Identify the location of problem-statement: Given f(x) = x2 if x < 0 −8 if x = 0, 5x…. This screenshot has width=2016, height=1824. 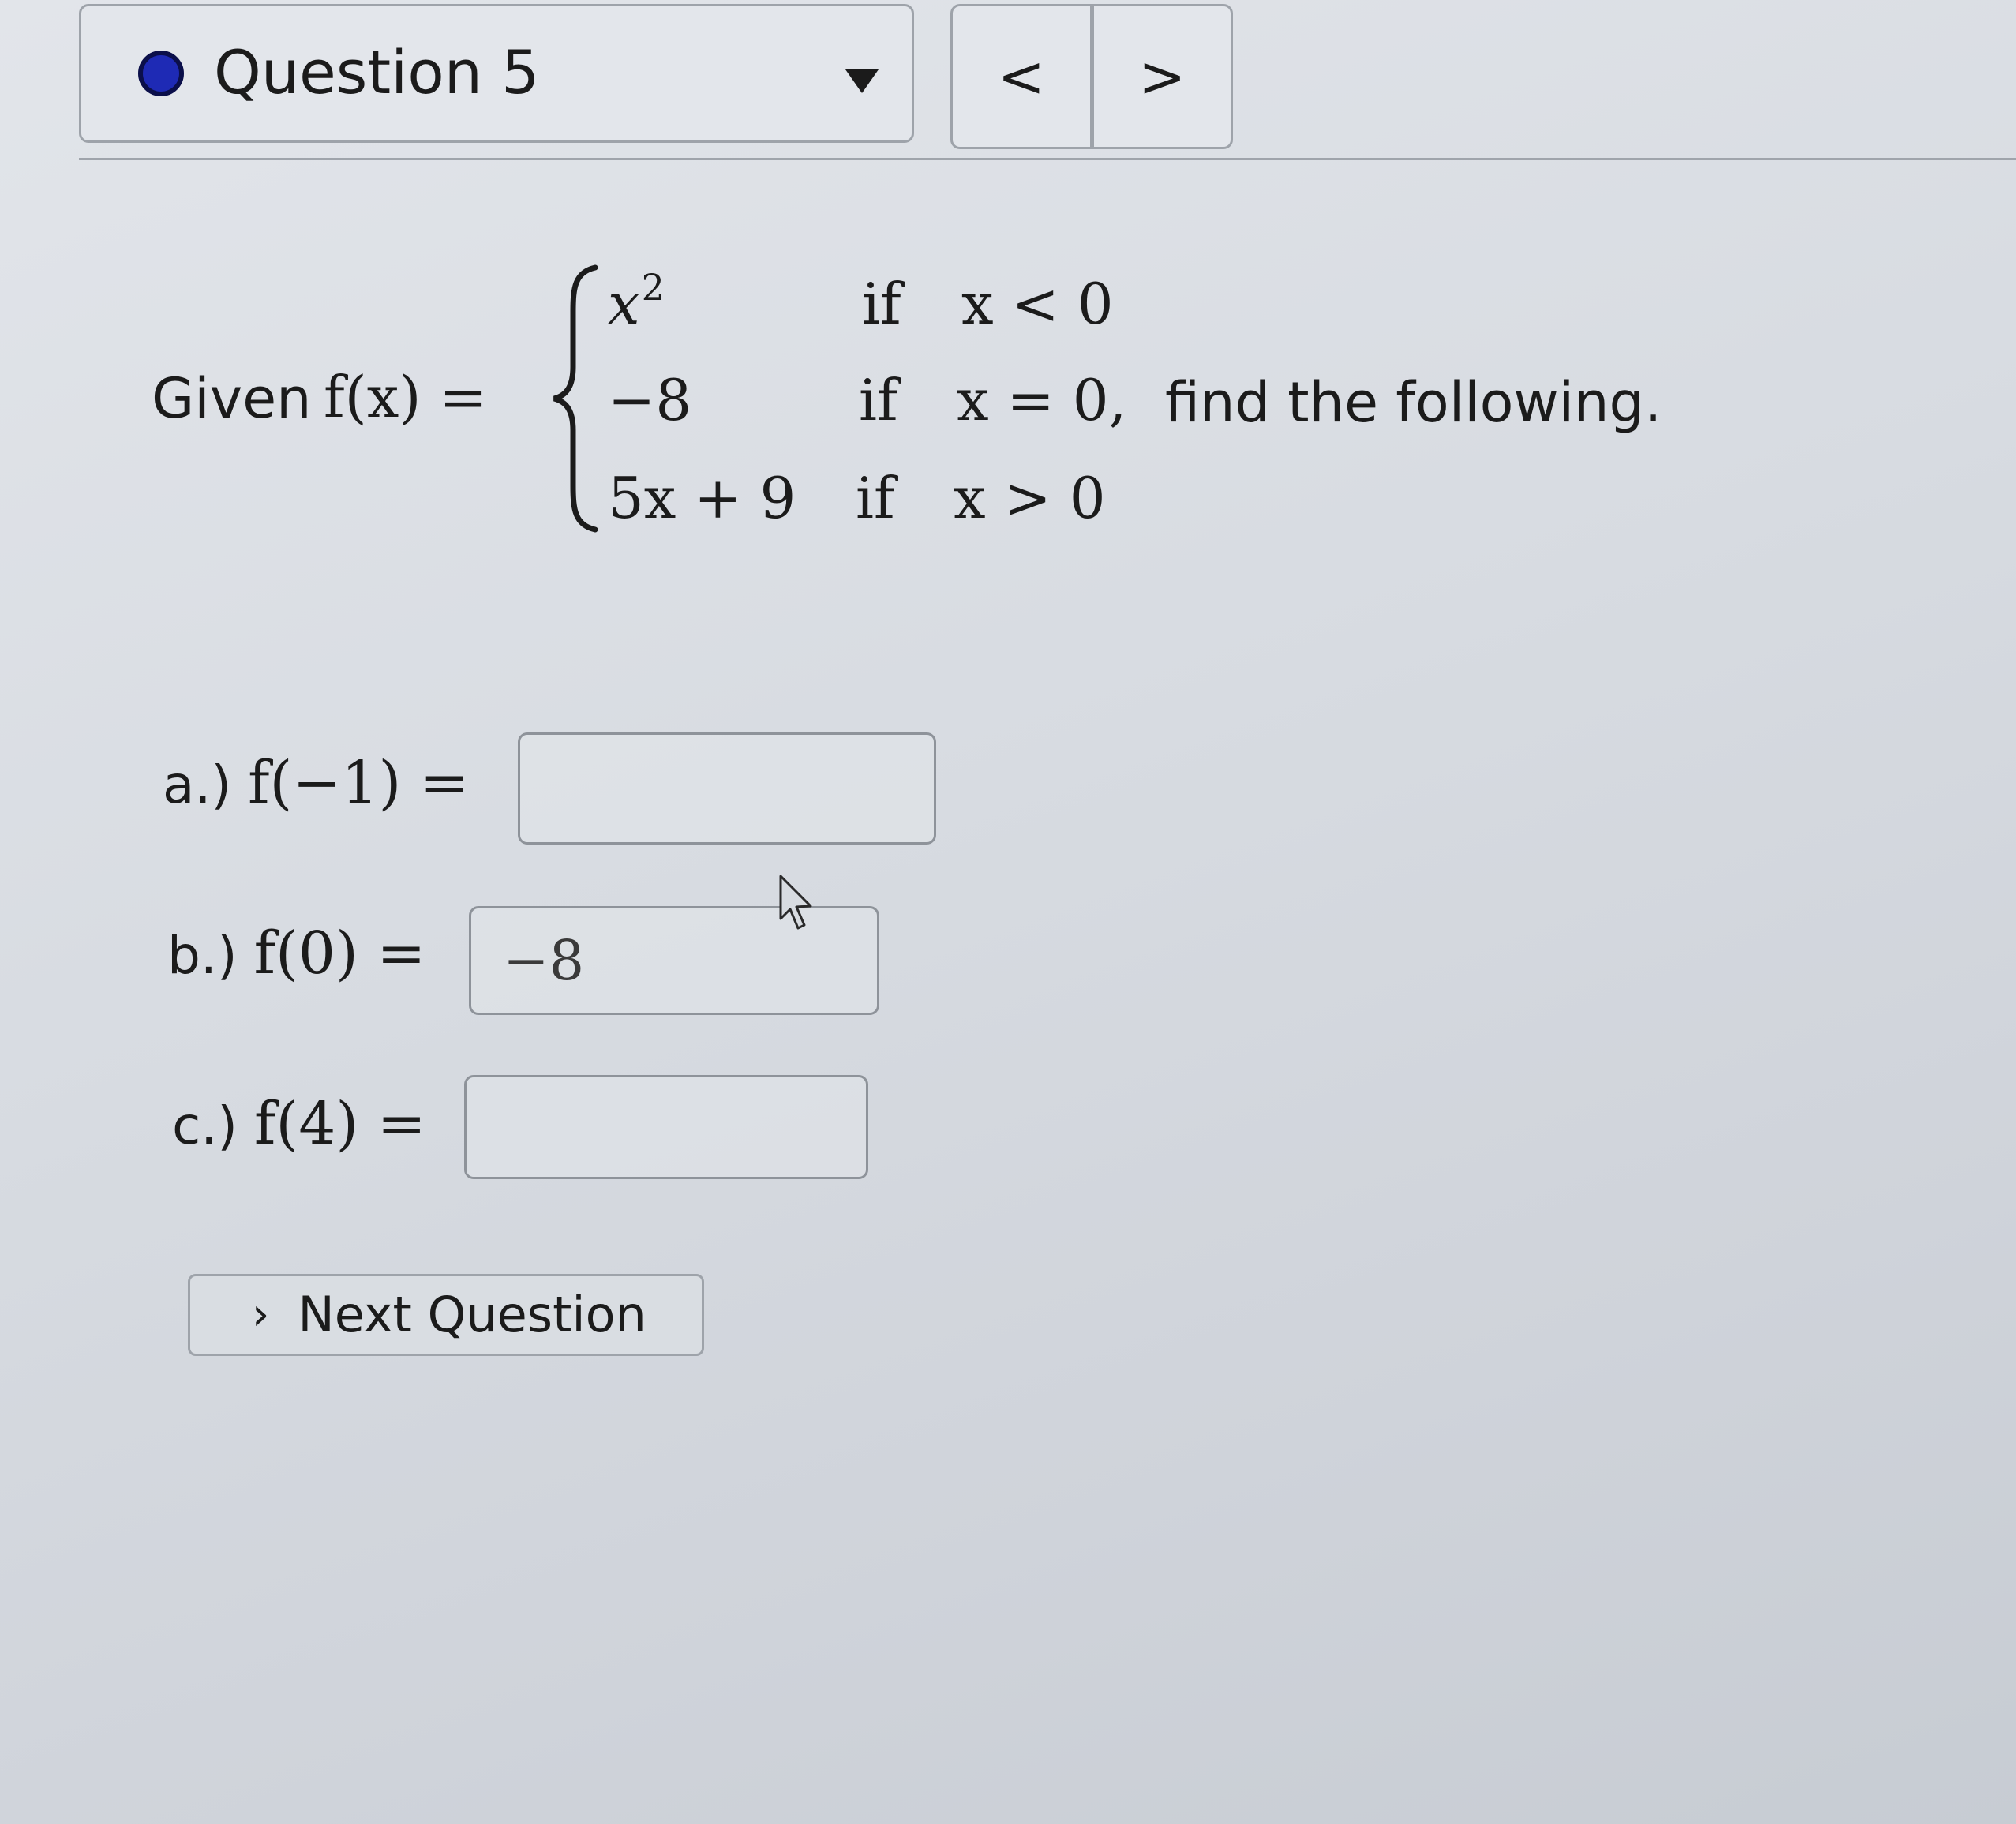
(941, 406).